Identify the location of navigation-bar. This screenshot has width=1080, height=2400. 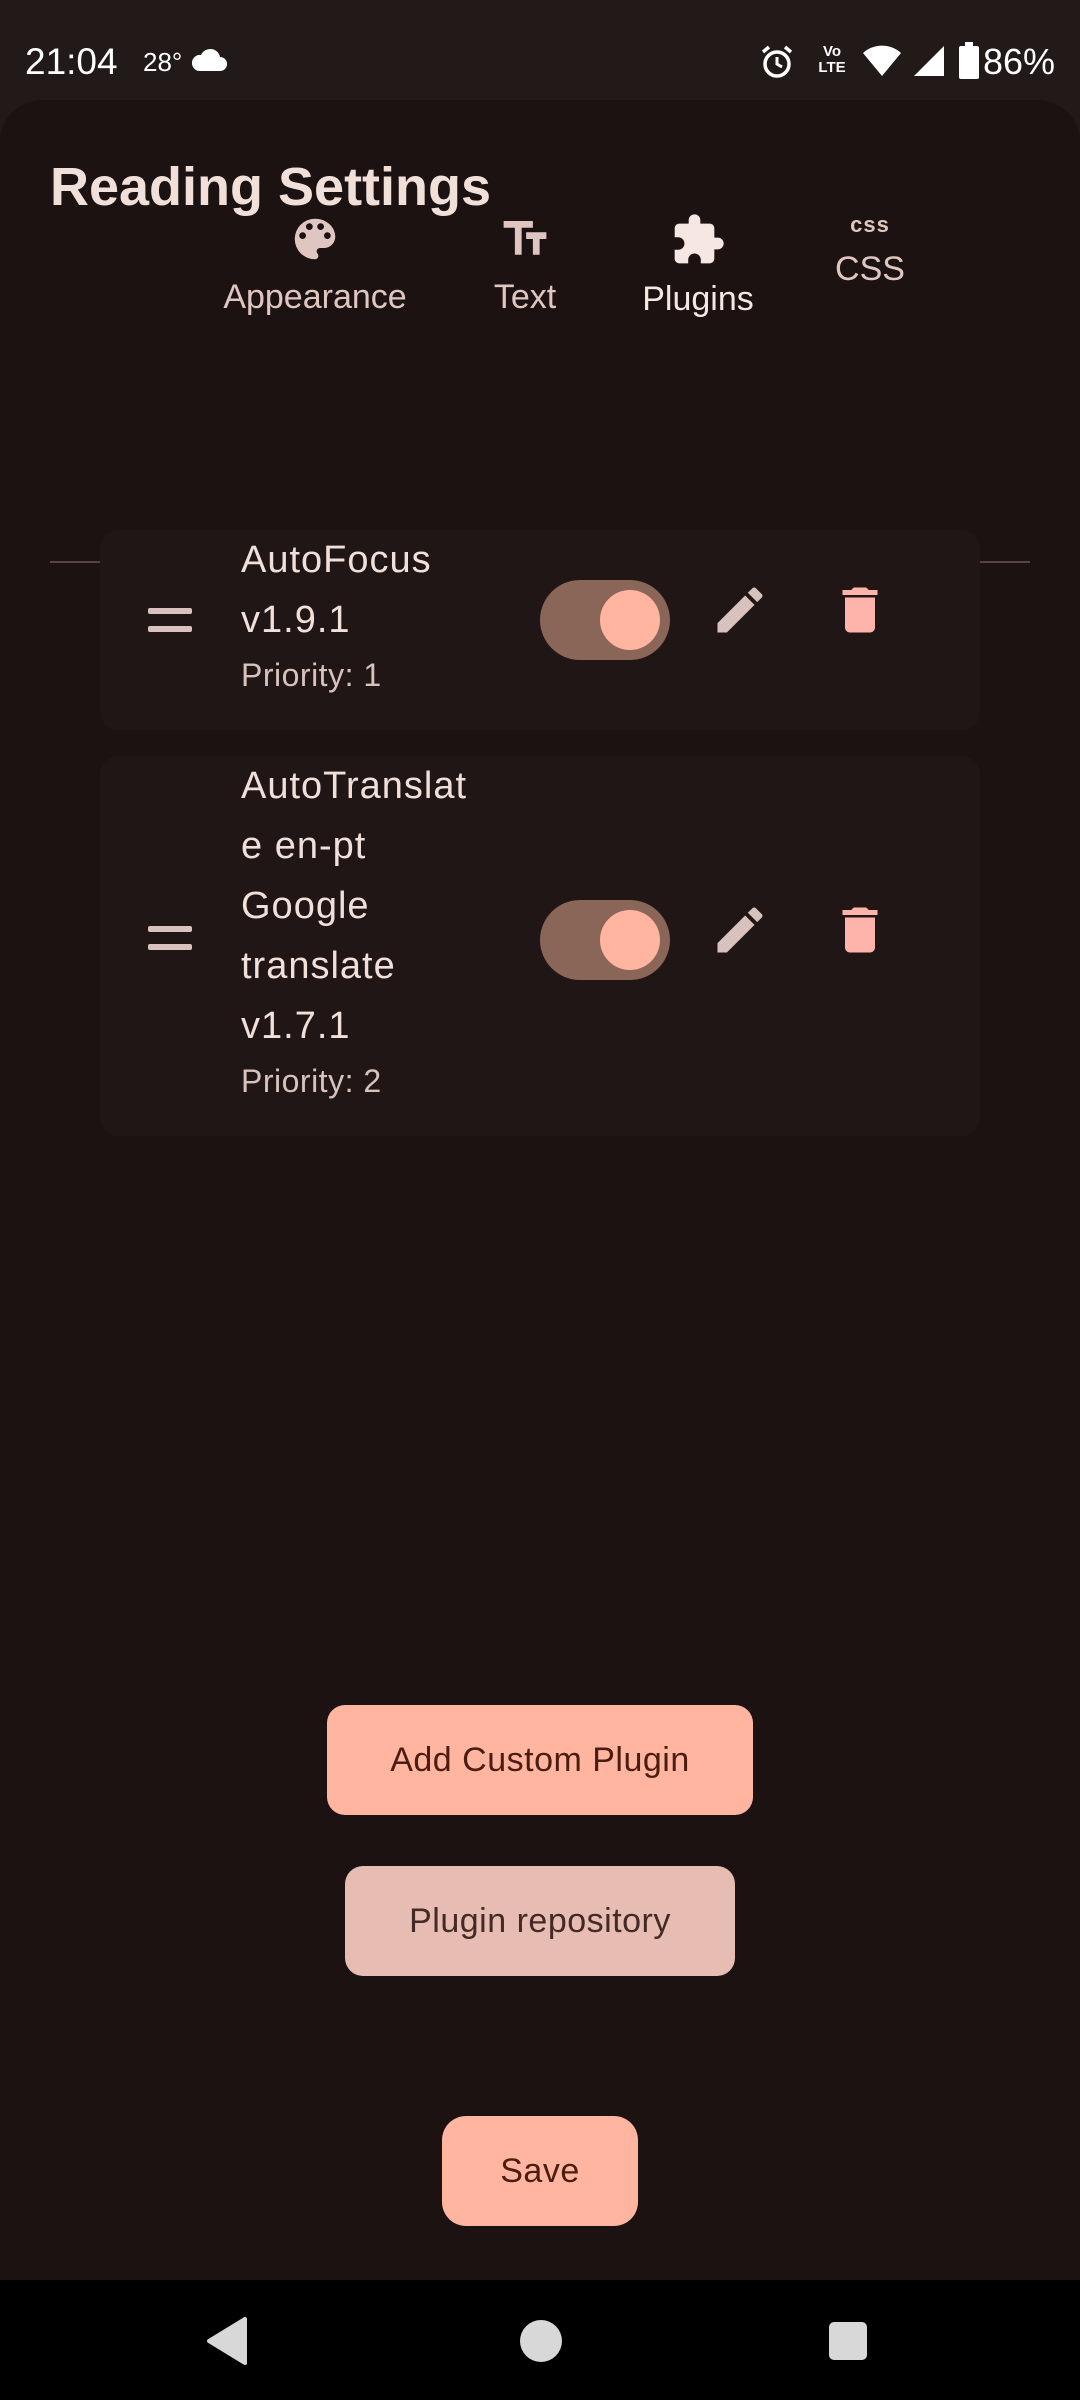
(540, 2340).